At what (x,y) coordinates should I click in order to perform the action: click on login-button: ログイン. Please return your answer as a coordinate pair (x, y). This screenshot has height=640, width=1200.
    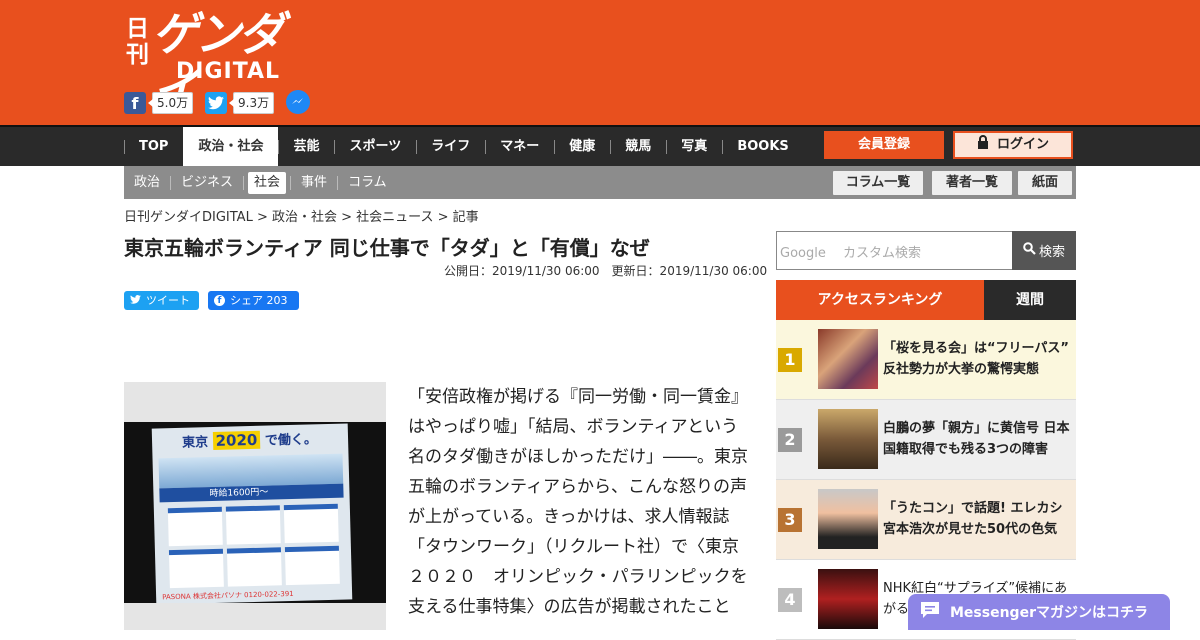
    Looking at the image, I should click on (1013, 145).